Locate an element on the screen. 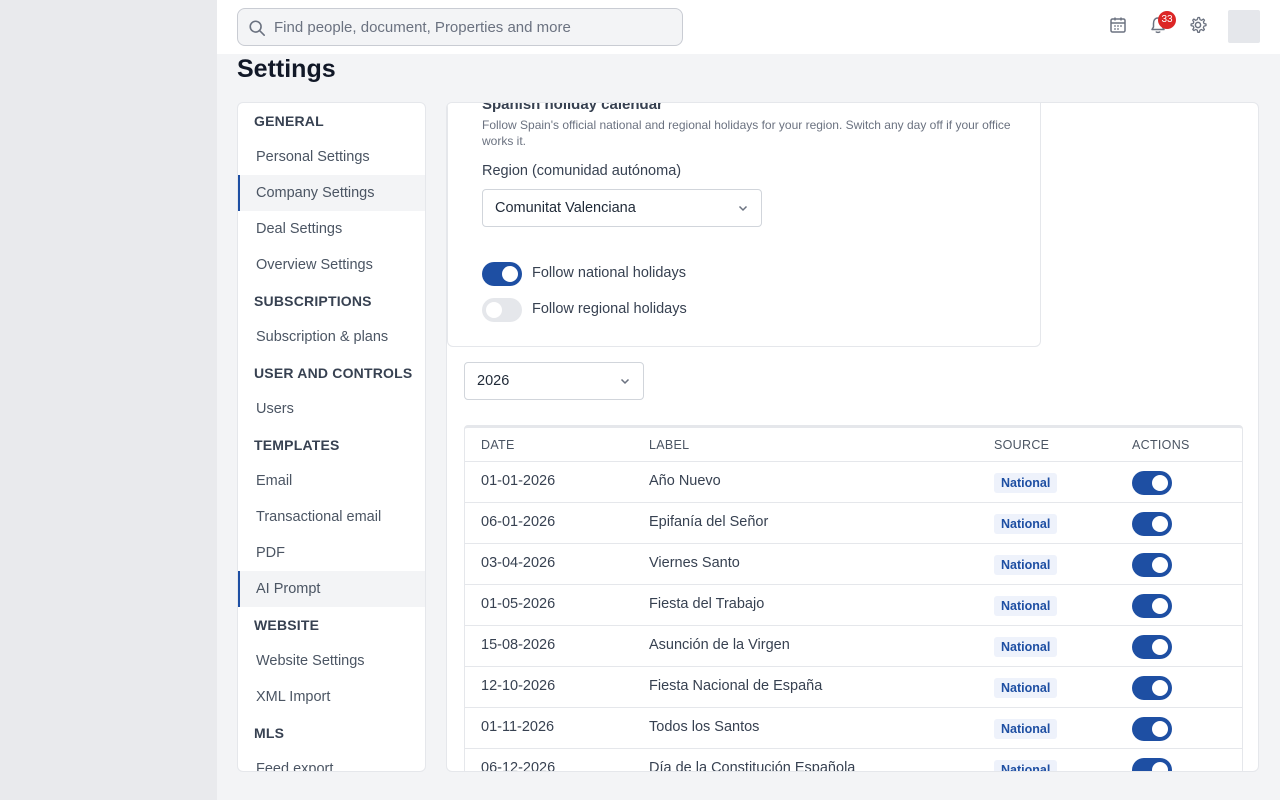  row-date: 06-12-2026 is located at coordinates (518, 766).